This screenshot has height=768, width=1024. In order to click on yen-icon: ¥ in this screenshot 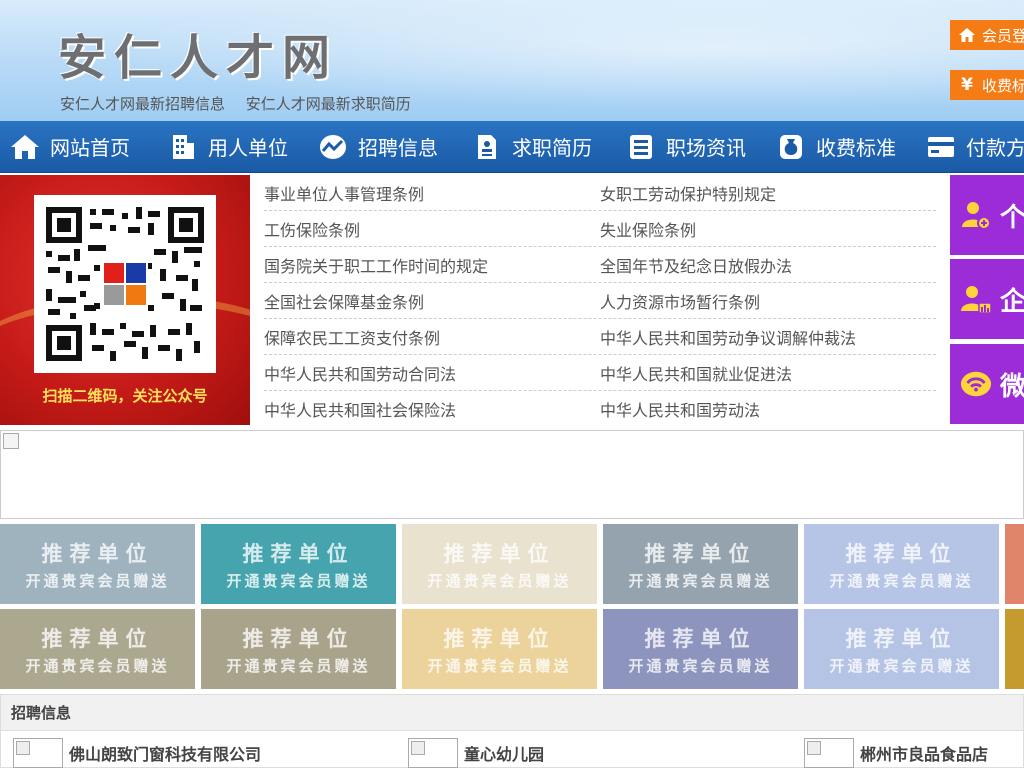, I will do `click(967, 85)`.